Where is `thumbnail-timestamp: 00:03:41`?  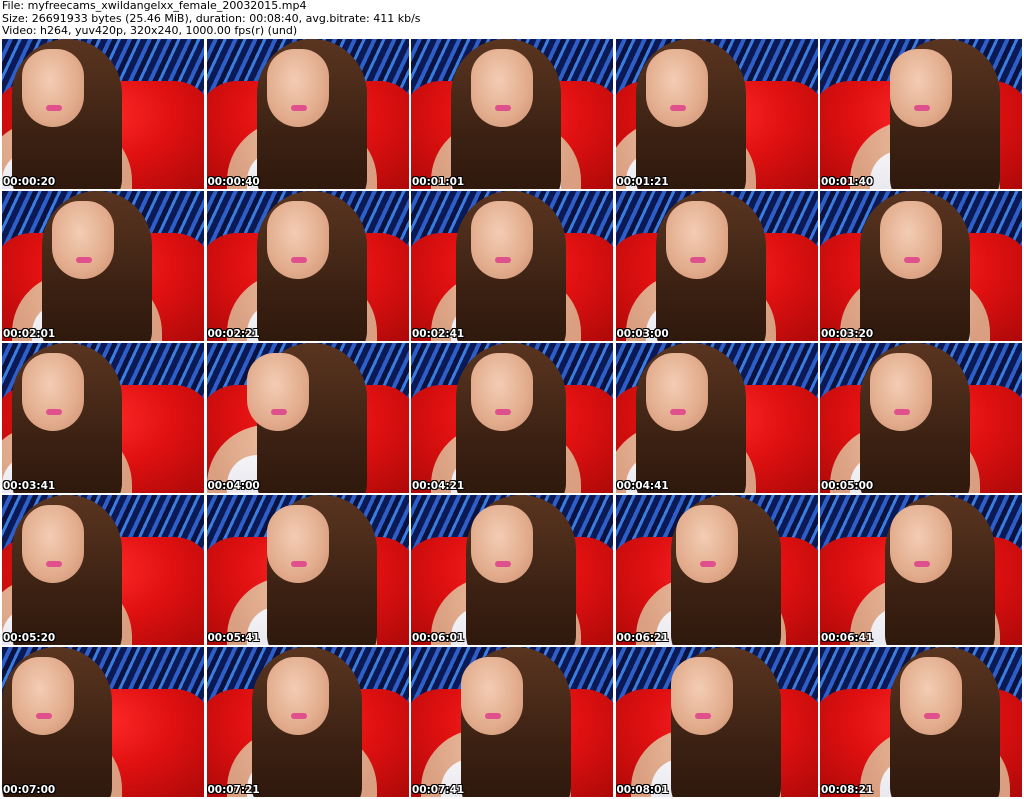
thumbnail-timestamp: 00:03:41 is located at coordinates (29, 486).